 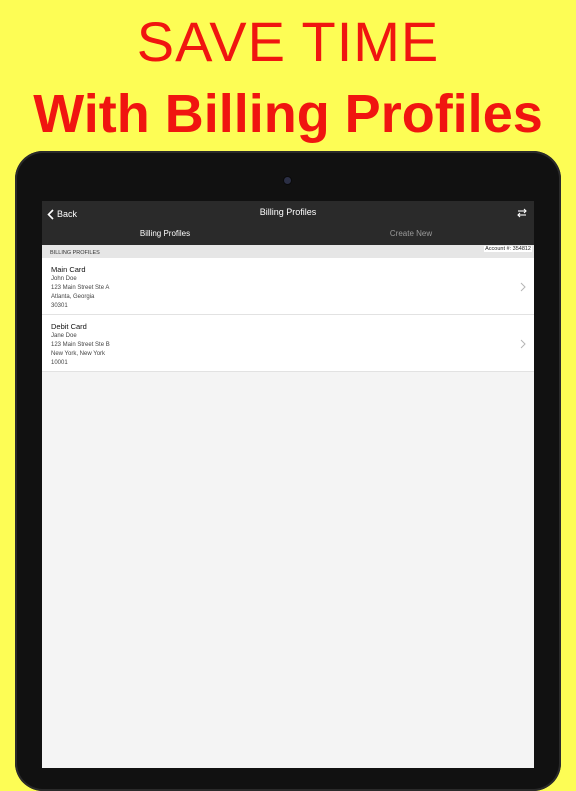 I want to click on promo-subheadline: With Billing Profiles, so click(x=288, y=114).